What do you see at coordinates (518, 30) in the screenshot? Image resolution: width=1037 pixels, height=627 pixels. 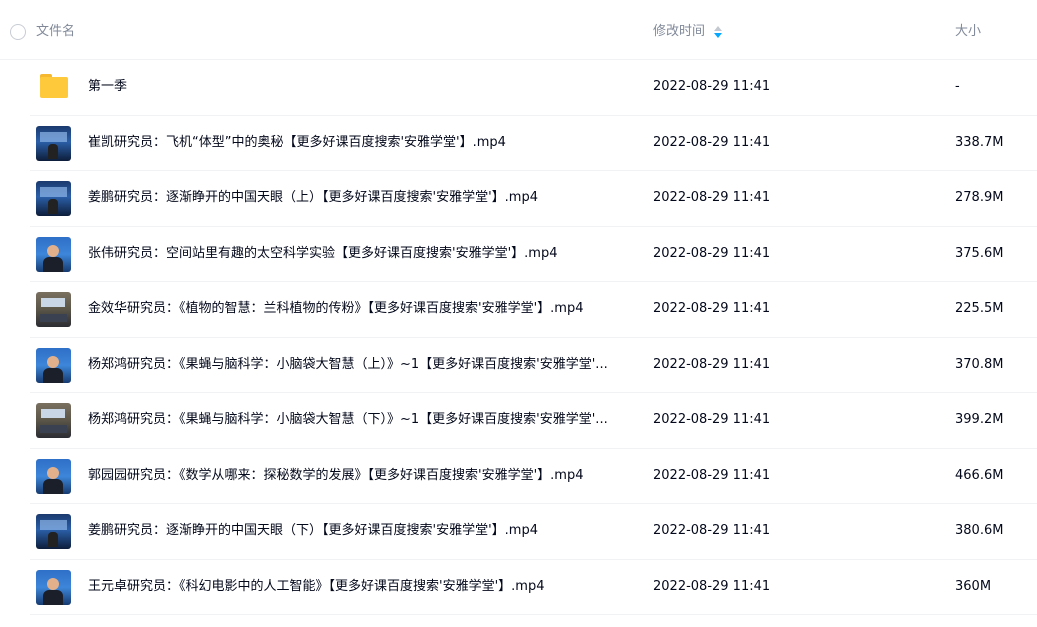 I see `file-list-header: 文件名 修改时间 大小` at bounding box center [518, 30].